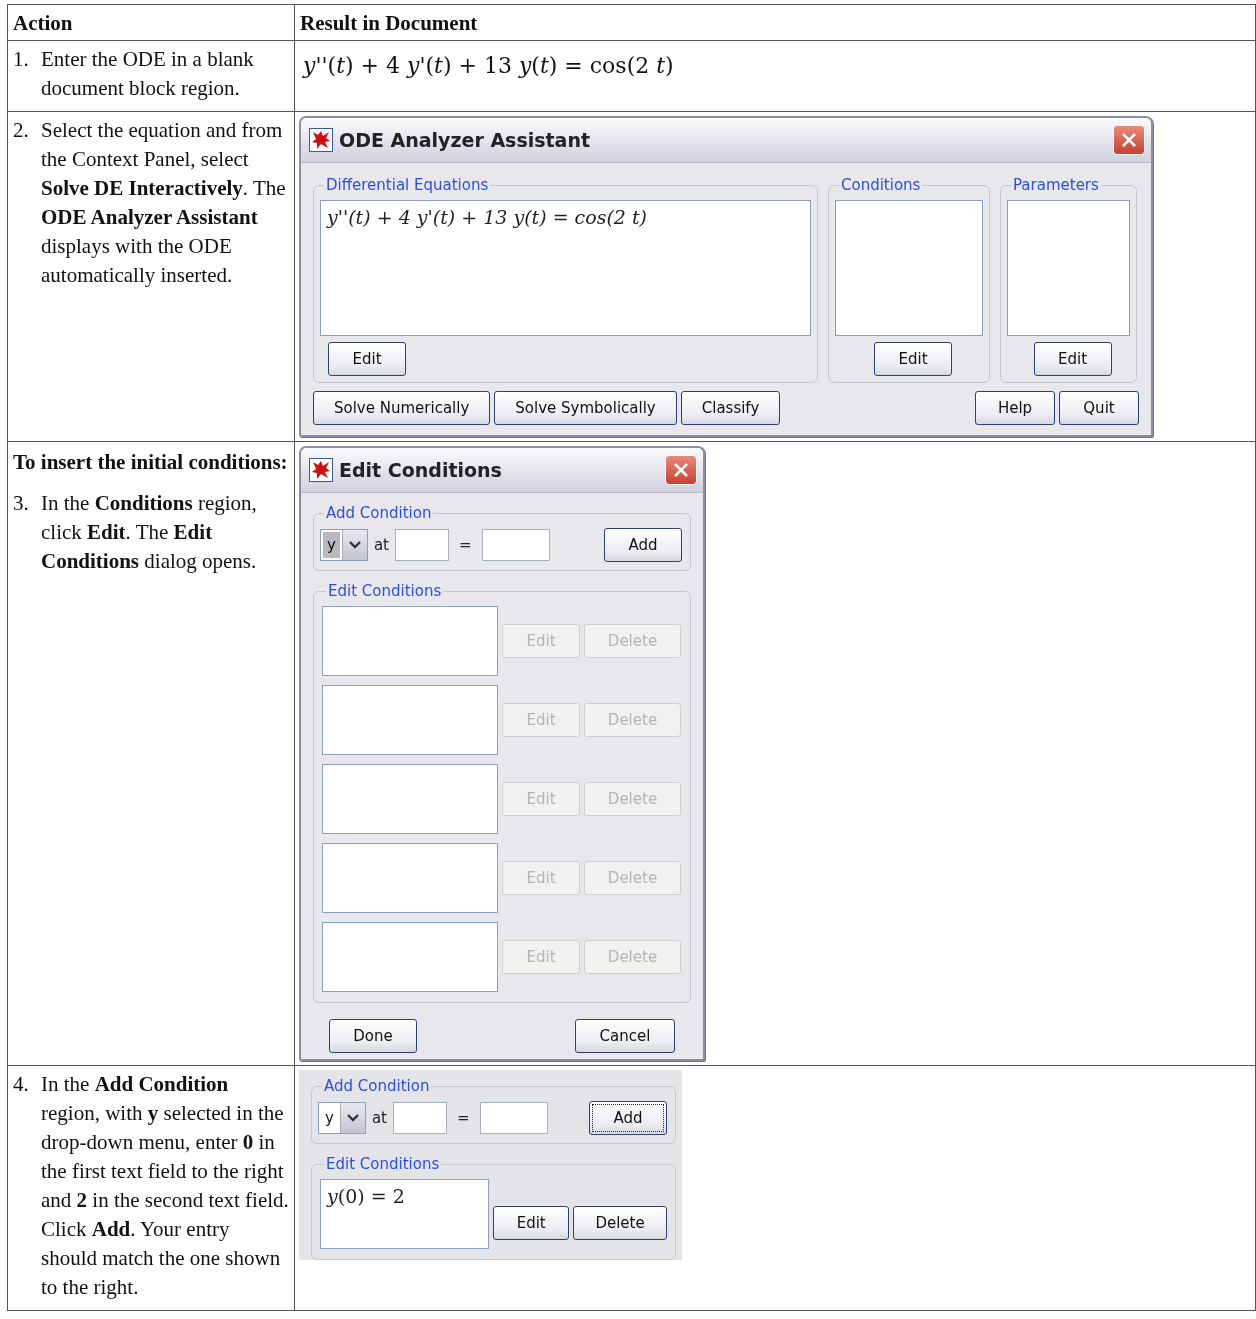 The height and width of the screenshot is (1319, 1256). Describe the element at coordinates (165, 1186) in the screenshot. I see `step-text: In the Add Condition region, with y selected in the drop-down menu, enter 0 in the first text field to the right and 2 in the second text field. Click Add. Your entry should match the one shown to the right.` at that location.